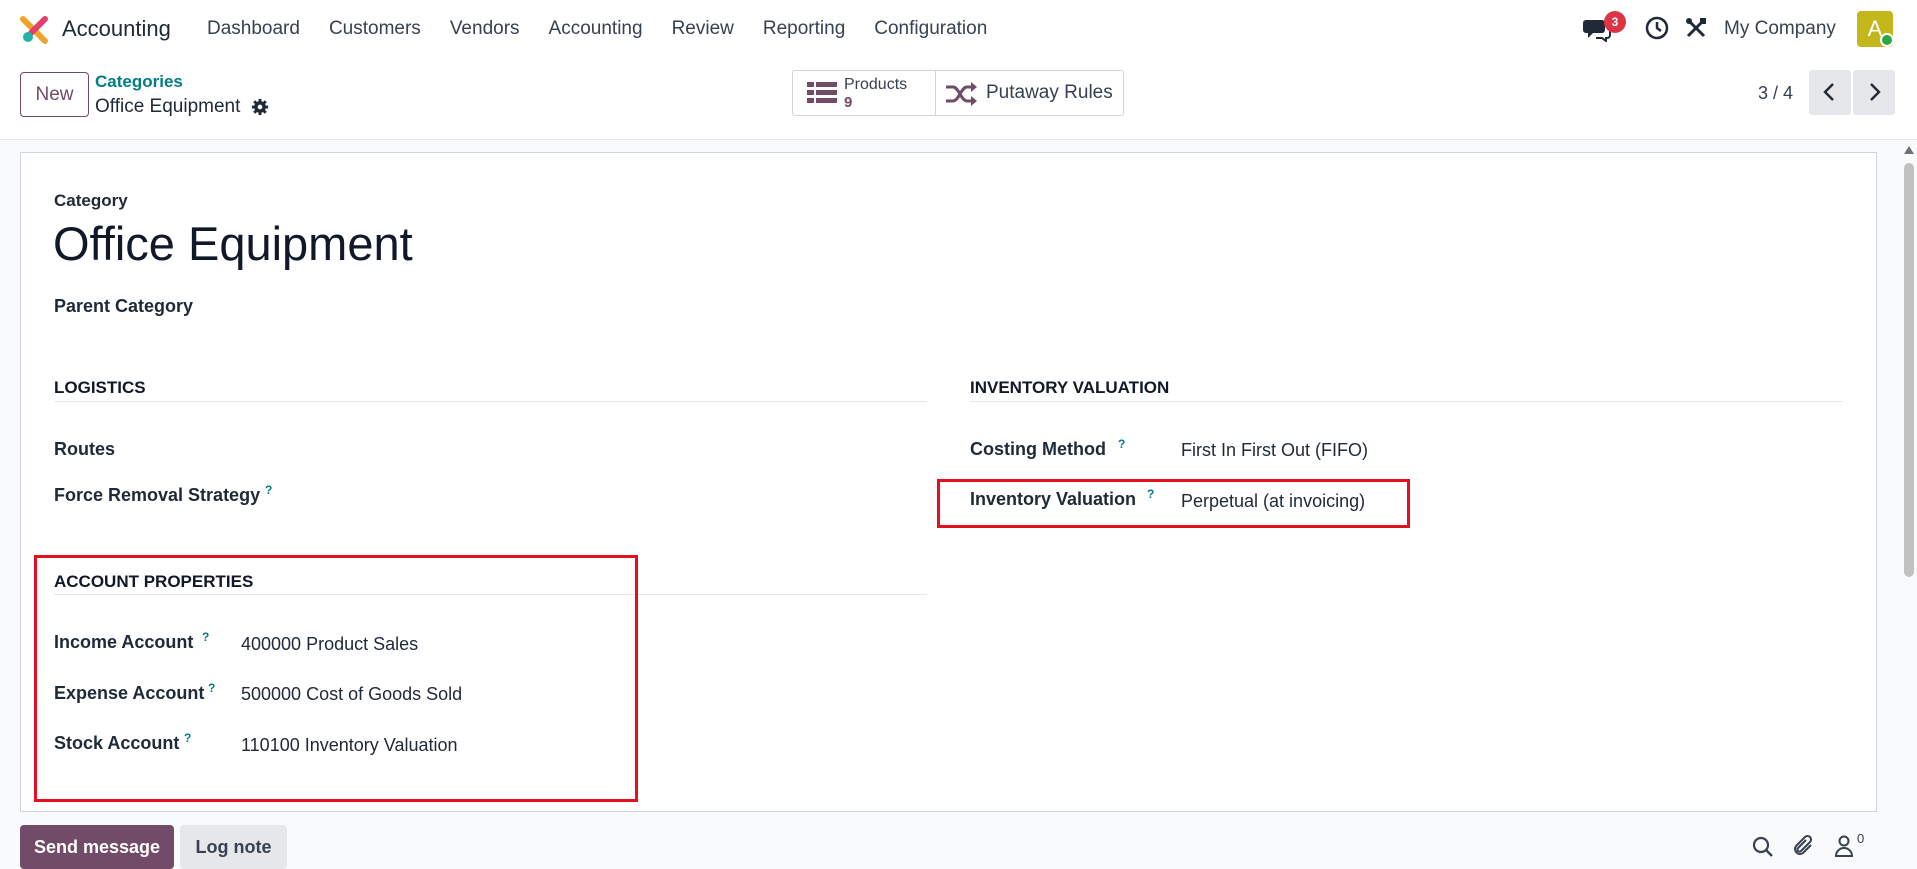  I want to click on menu-item-vendors: Vendors, so click(485, 29).